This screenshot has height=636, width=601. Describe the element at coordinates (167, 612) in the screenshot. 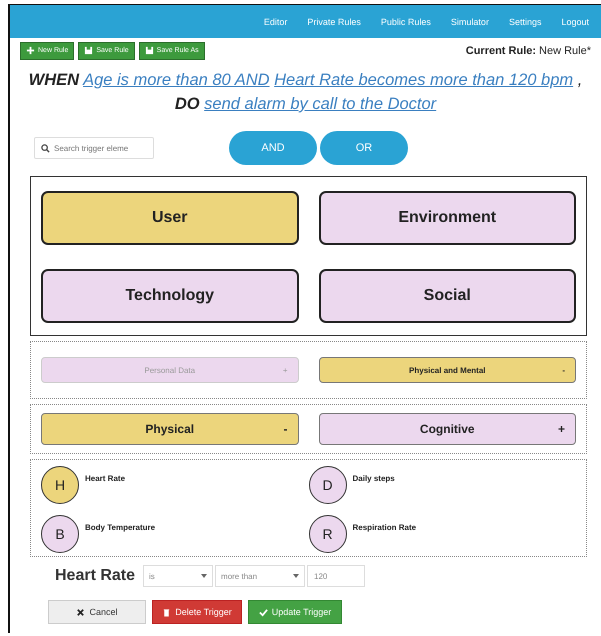

I see `trash-icon` at that location.